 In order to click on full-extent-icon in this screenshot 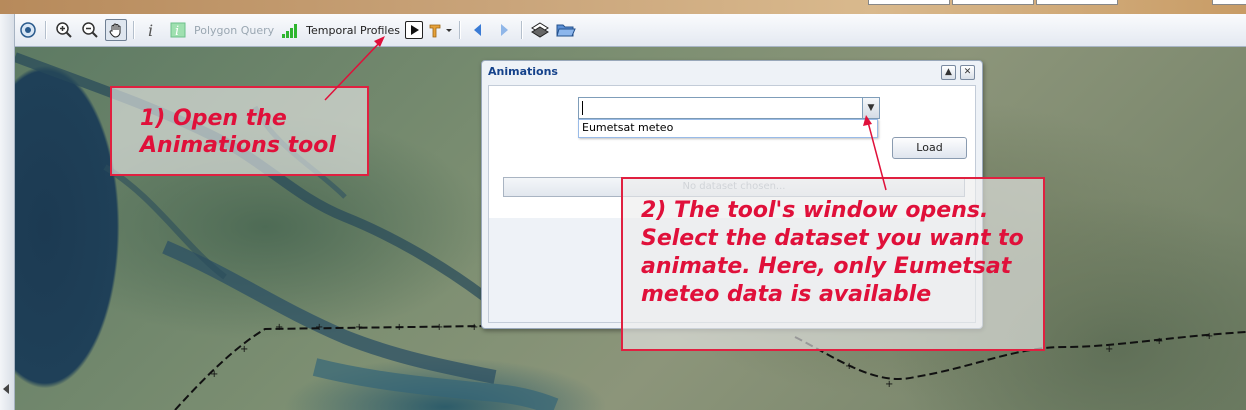, I will do `click(28, 30)`.